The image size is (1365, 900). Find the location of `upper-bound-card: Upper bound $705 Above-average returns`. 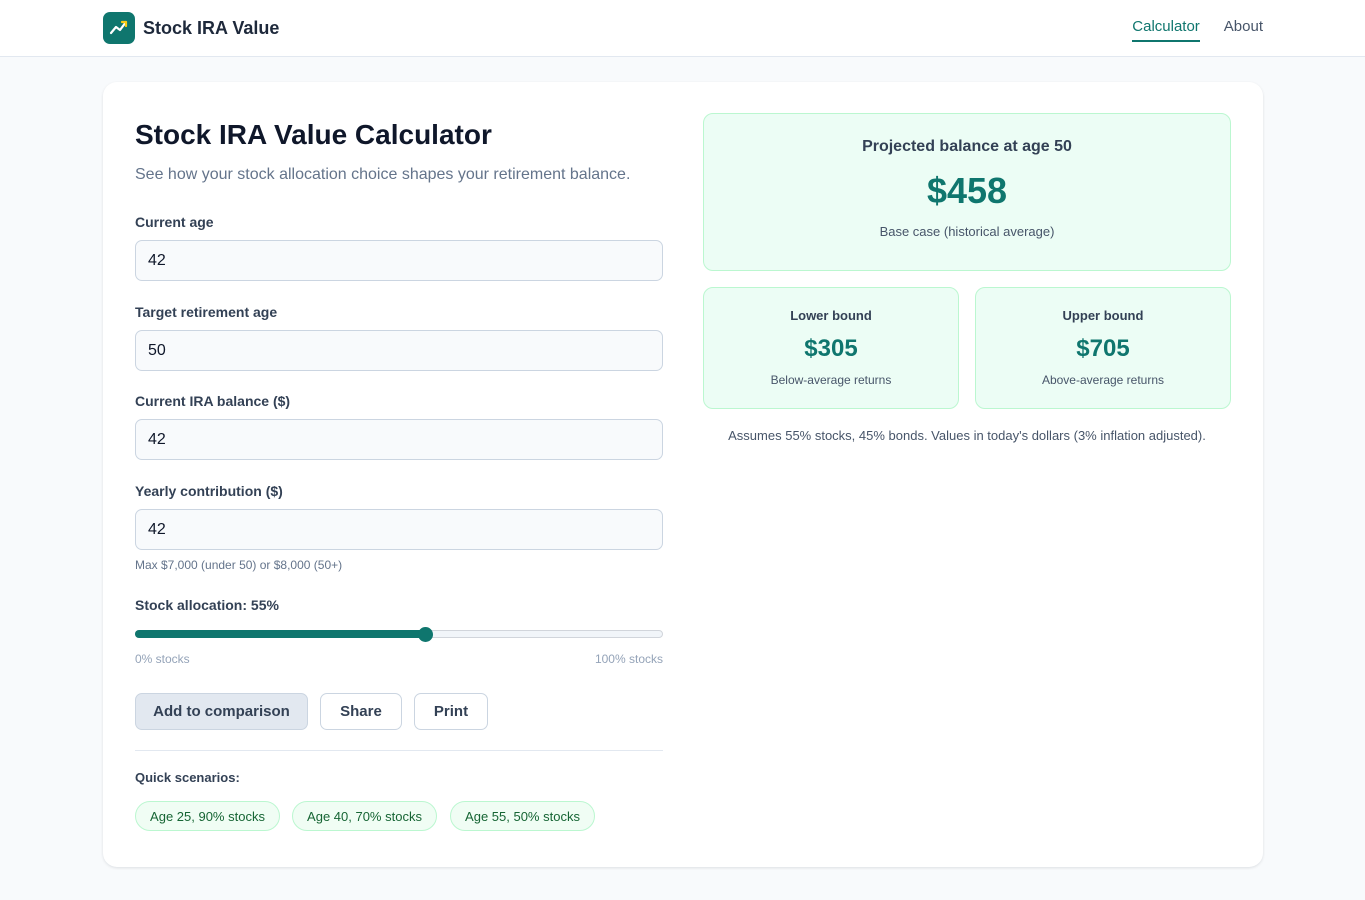

upper-bound-card: Upper bound $705 Above-average returns is located at coordinates (1103, 348).